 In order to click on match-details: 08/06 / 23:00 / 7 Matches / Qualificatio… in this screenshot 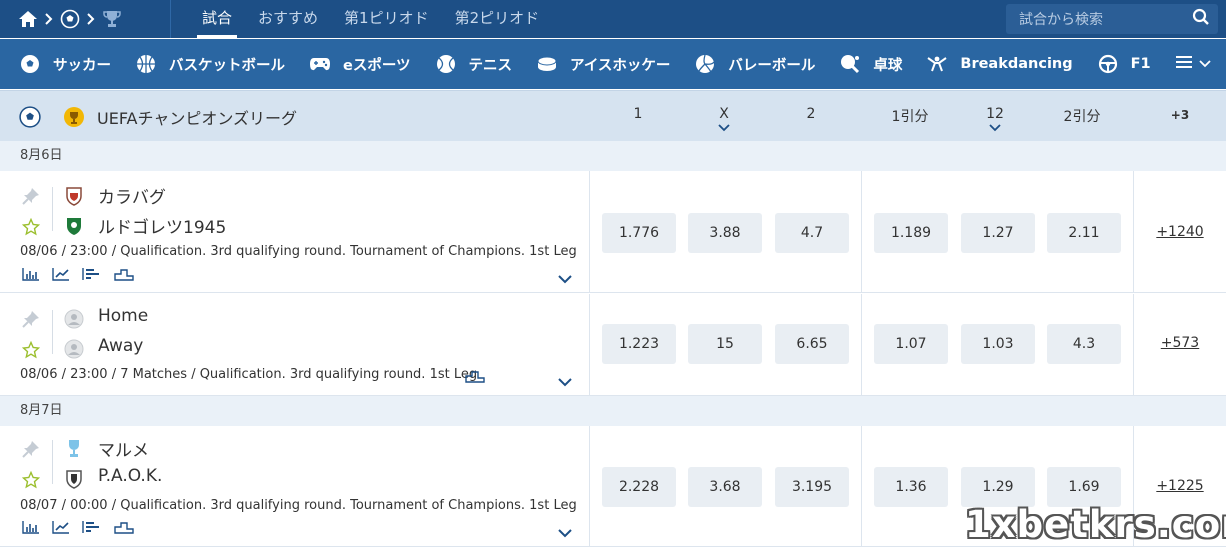, I will do `click(249, 374)`.